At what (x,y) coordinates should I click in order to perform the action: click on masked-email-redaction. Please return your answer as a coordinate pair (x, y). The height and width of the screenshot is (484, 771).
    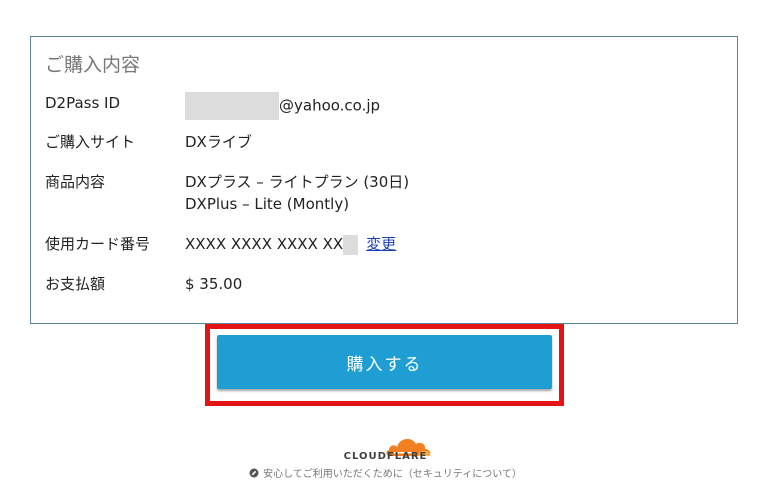
    Looking at the image, I should click on (232, 106).